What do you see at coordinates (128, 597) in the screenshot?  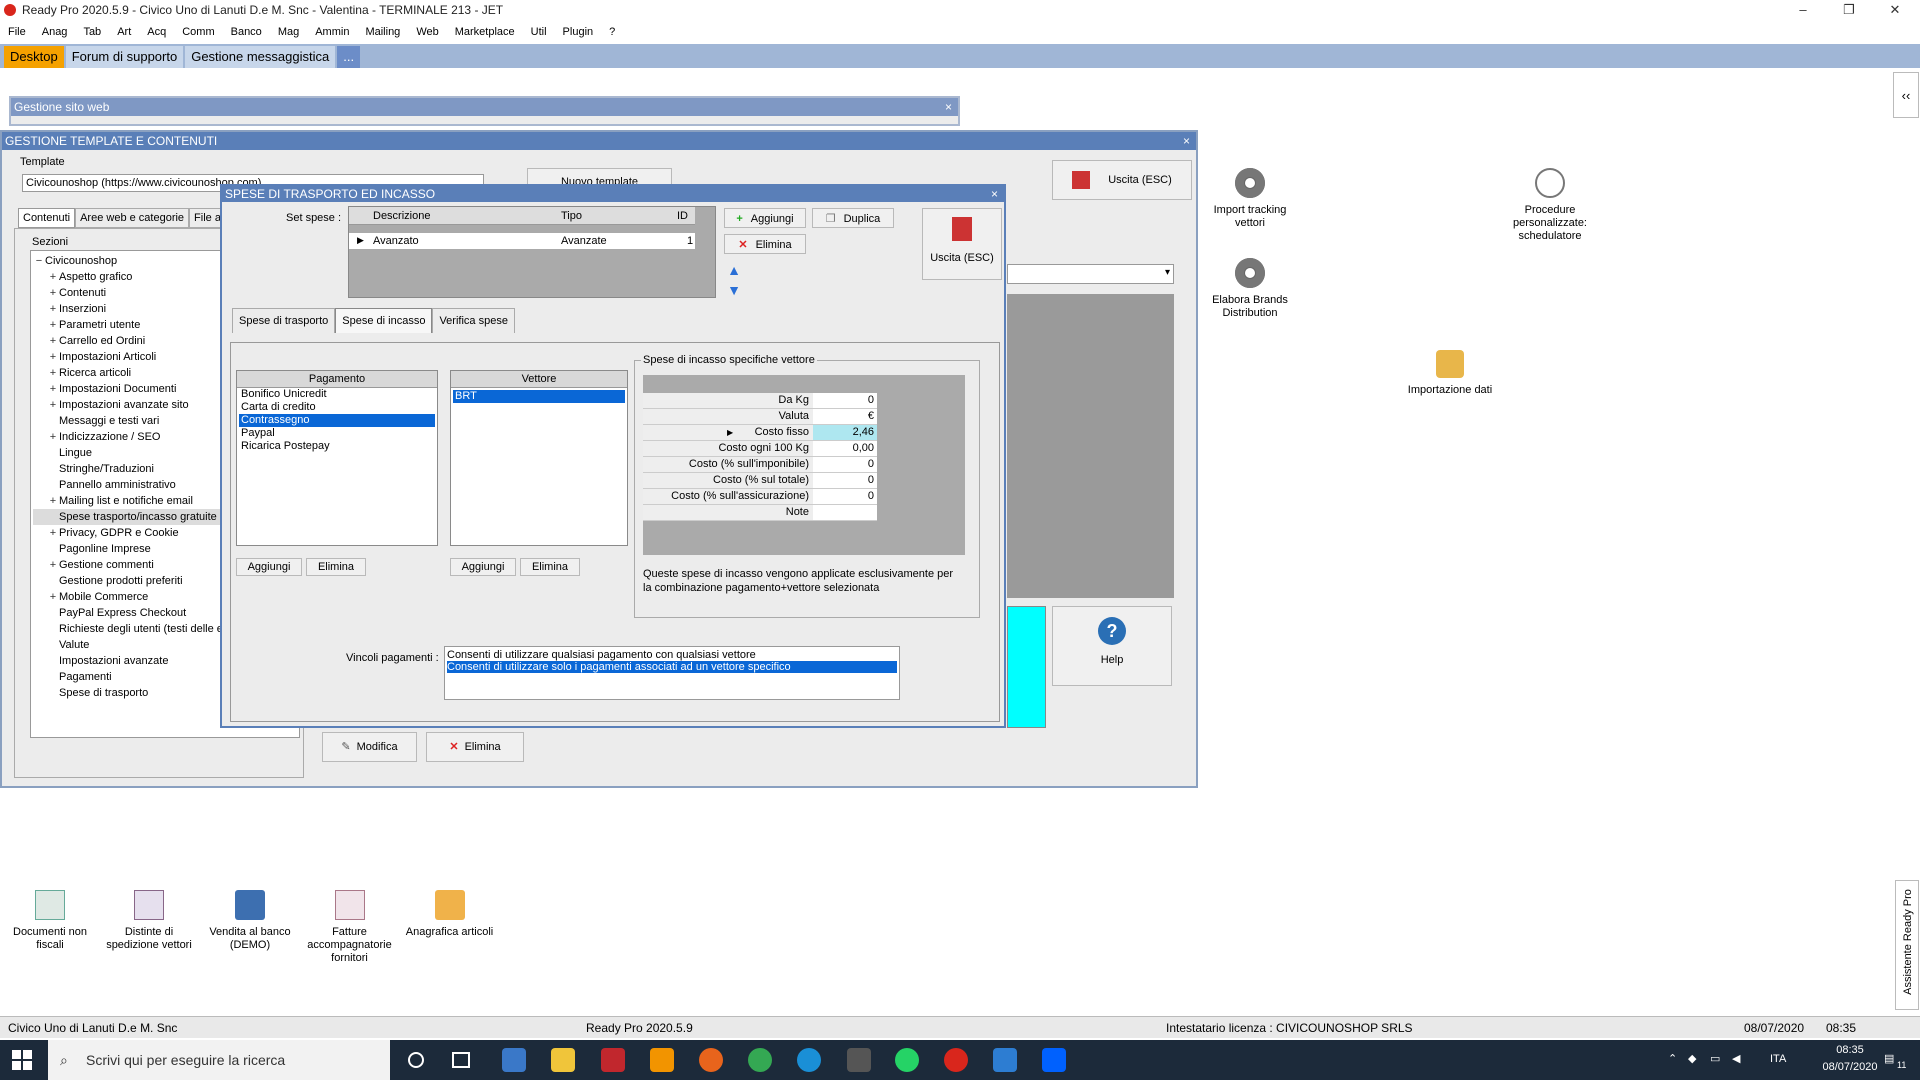 I see `tree-item: + Mobile Commerce` at bounding box center [128, 597].